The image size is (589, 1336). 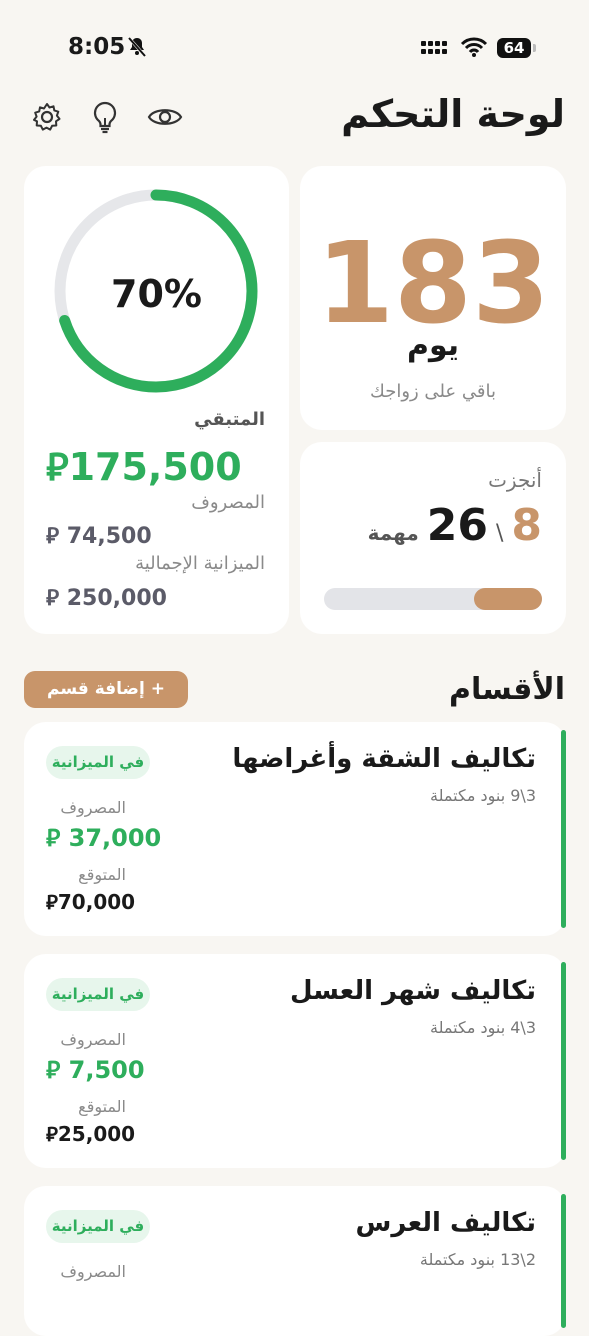 I want to click on tasks-progress-bar, so click(x=433, y=599).